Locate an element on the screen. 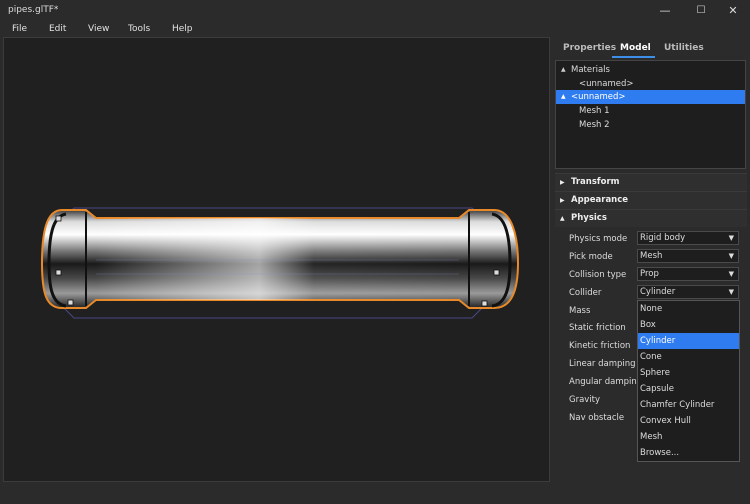  tree-item-label: Materials is located at coordinates (590, 70).